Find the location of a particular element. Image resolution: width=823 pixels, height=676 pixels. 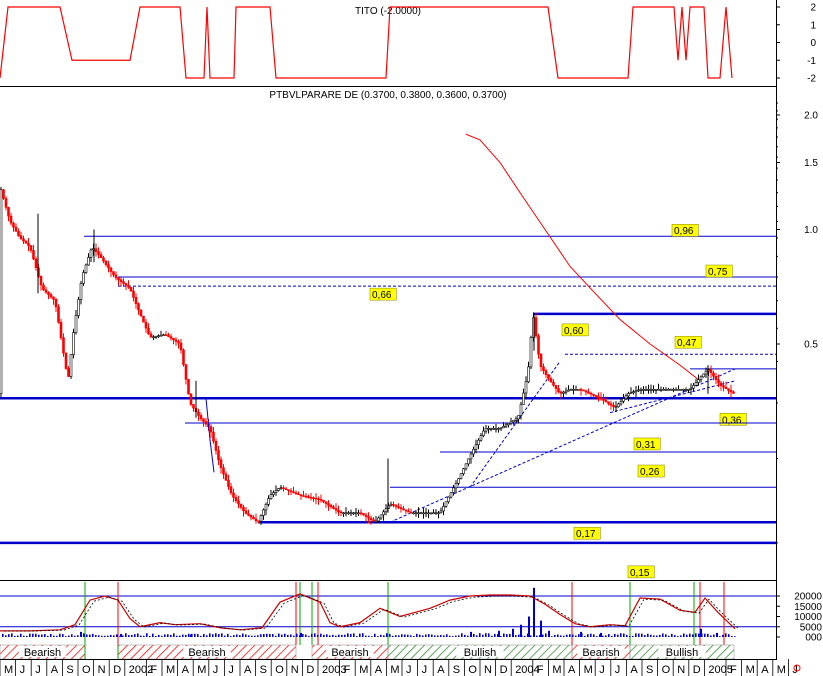

x-tick-label: F is located at coordinates (733, 670).